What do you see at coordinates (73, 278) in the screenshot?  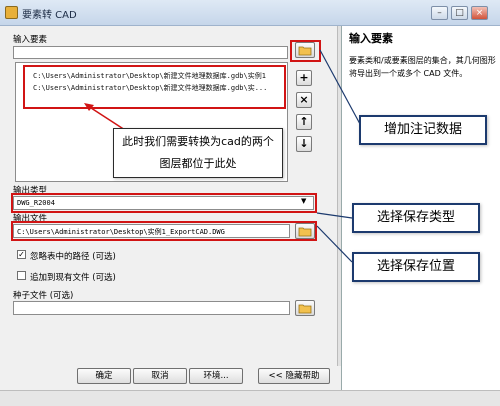 I see `append-label: 追加到现有文件 (可选)` at bounding box center [73, 278].